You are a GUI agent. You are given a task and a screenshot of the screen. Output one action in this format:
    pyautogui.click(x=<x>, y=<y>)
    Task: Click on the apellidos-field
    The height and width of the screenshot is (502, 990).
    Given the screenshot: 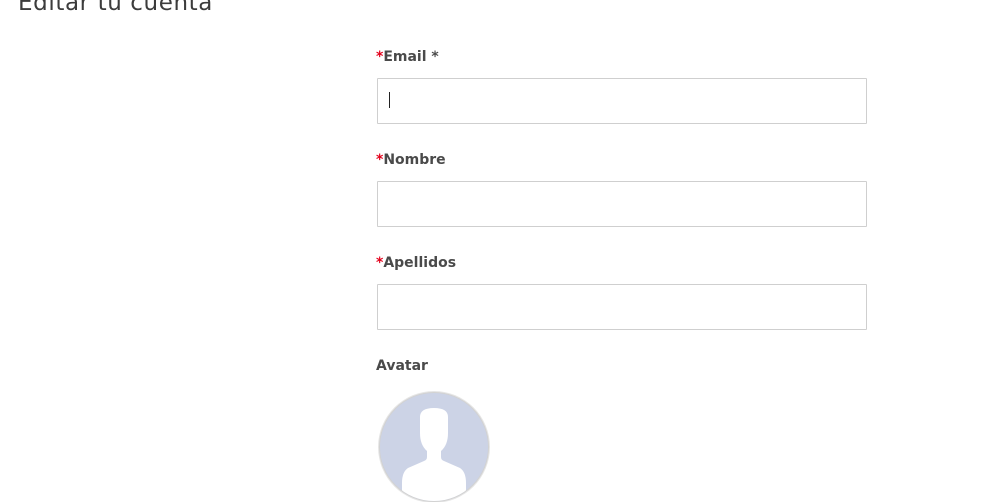 What is the action you would take?
    pyautogui.click(x=622, y=307)
    